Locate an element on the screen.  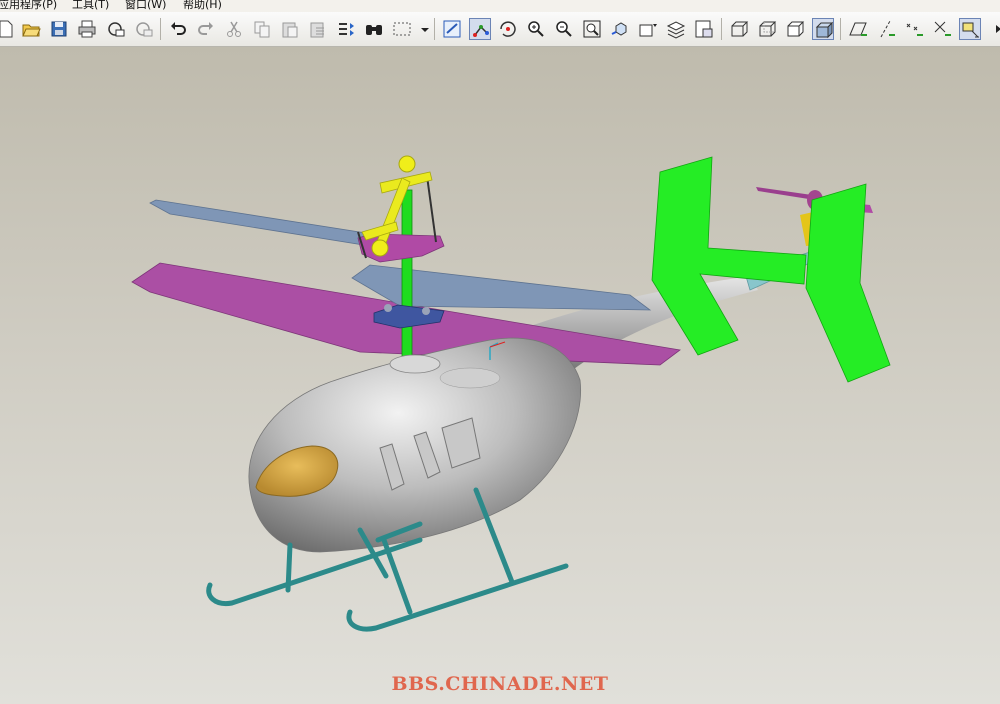
spin-center-icon is located at coordinates (481, 31).